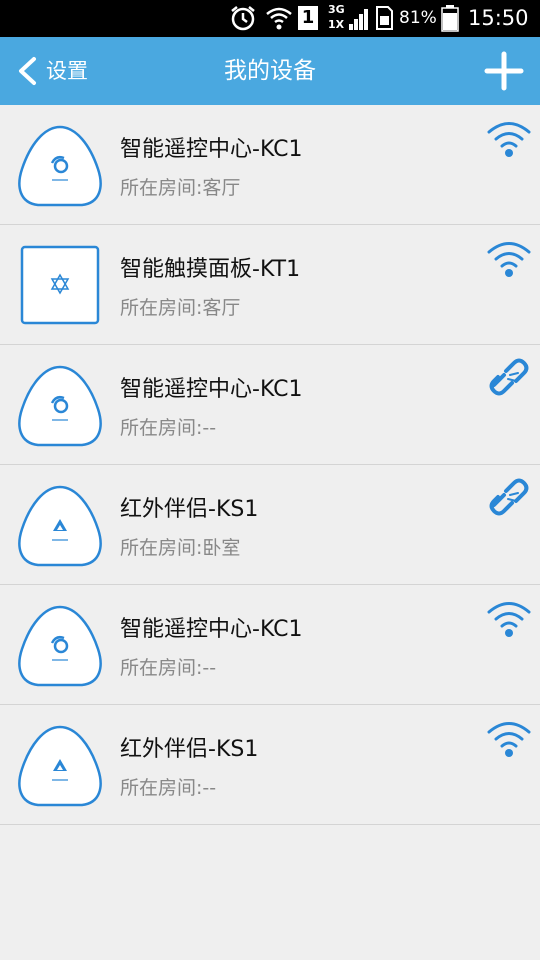  Describe the element at coordinates (384, 18) in the screenshot. I see `storage-icon` at that location.